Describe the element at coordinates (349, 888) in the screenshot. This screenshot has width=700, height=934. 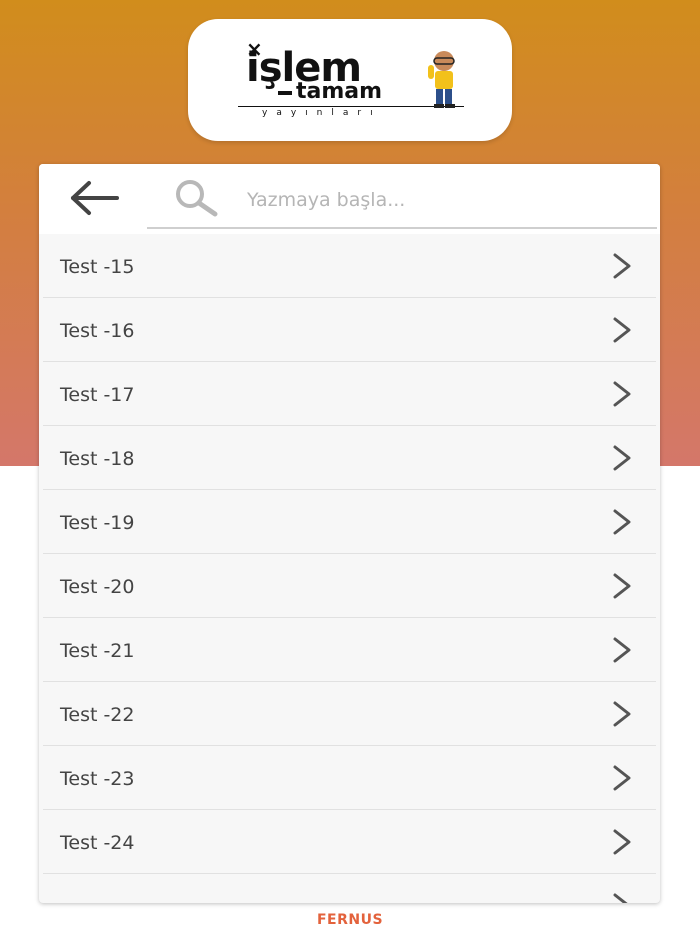
I see `list-item` at that location.